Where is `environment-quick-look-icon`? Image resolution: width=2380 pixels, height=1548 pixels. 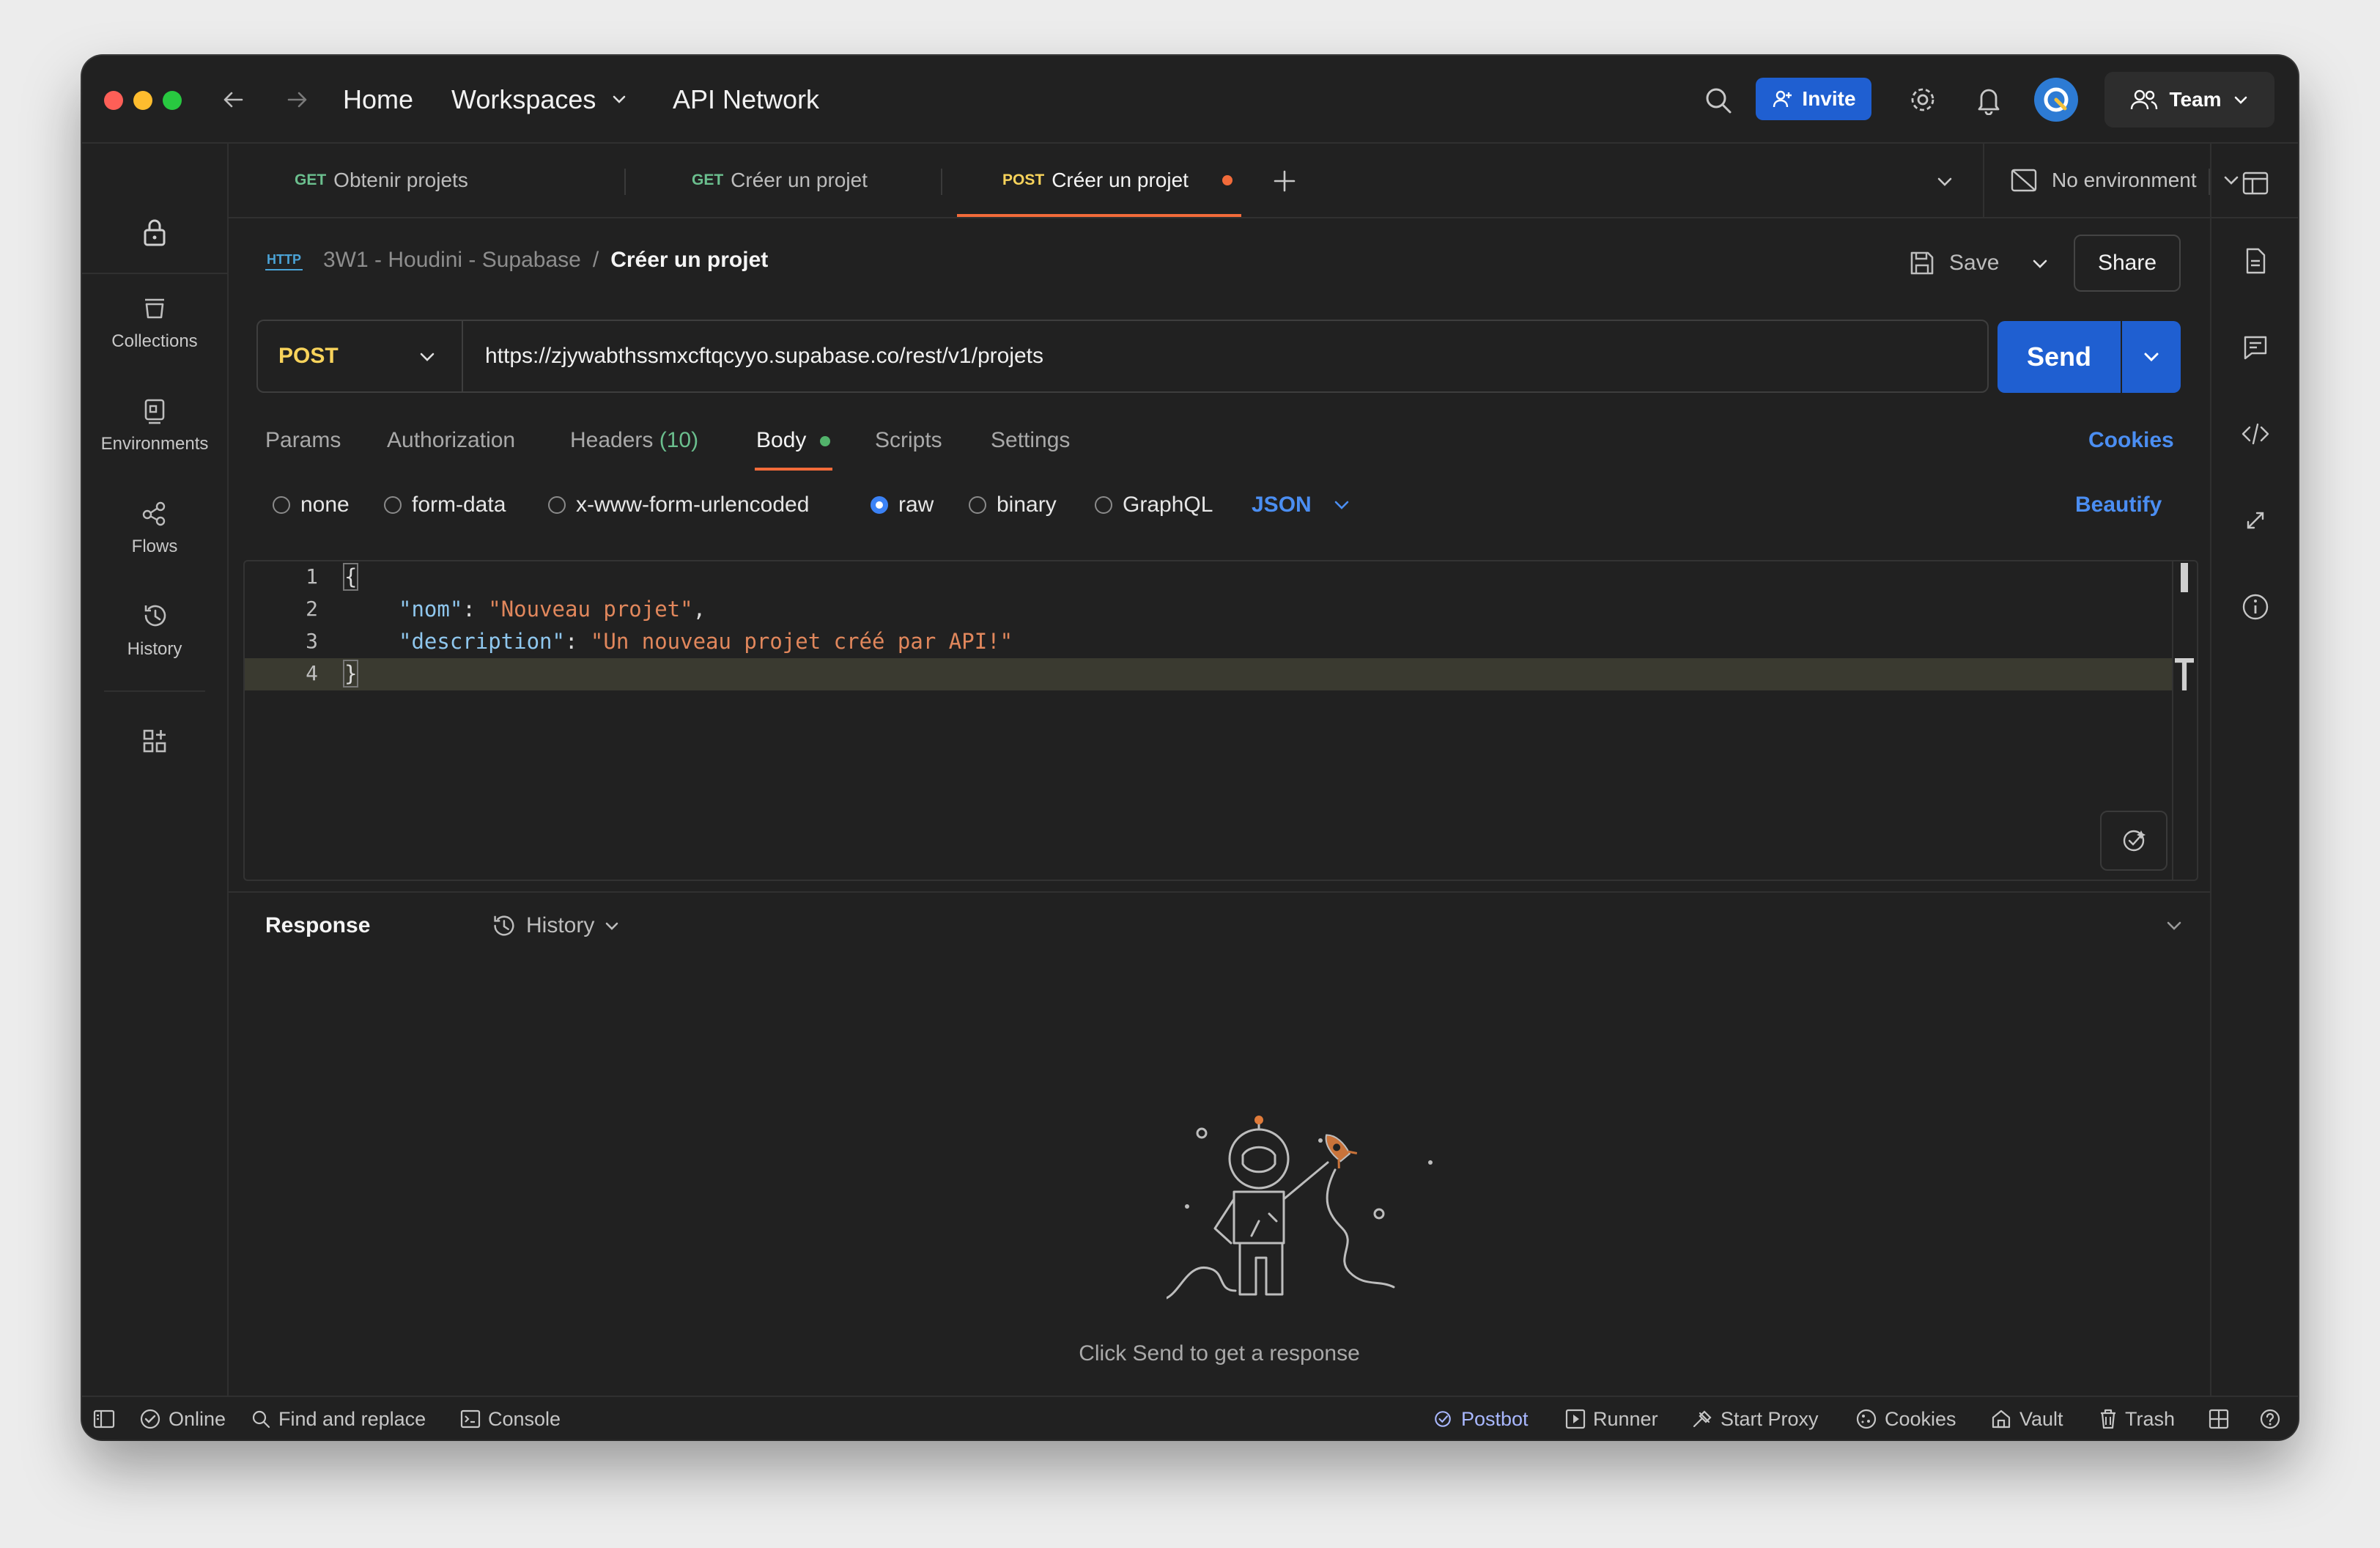
environment-quick-look-icon is located at coordinates (2255, 183).